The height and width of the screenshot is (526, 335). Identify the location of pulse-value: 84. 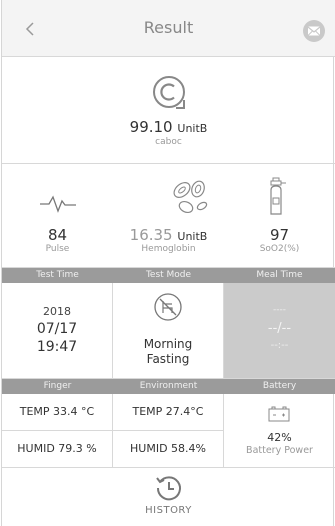
(57, 235).